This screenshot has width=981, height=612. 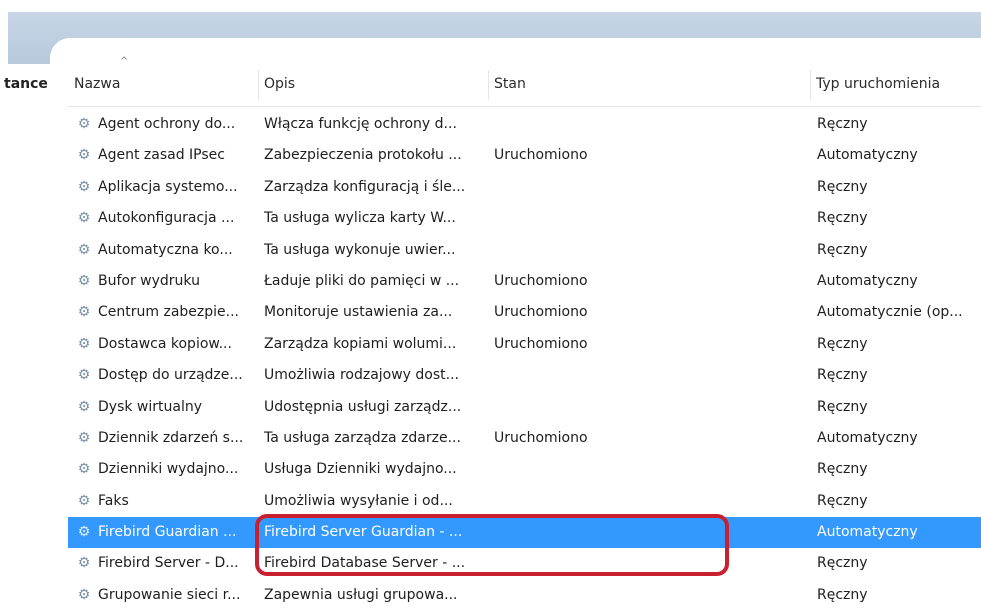 What do you see at coordinates (649, 84) in the screenshot?
I see `column-header-status: Stan` at bounding box center [649, 84].